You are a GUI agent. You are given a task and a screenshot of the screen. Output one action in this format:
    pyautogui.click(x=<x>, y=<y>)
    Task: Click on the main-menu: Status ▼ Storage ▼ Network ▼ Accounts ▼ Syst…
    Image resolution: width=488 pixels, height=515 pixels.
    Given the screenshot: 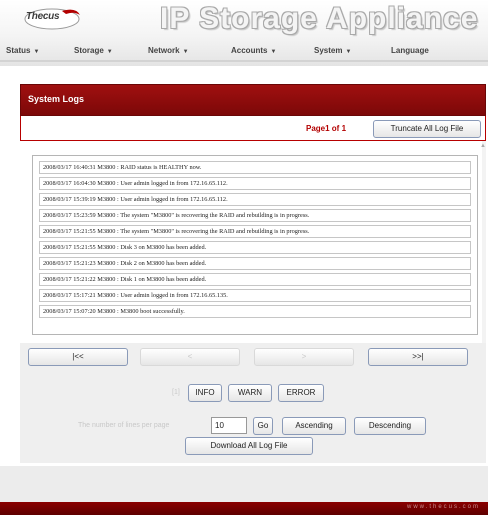 What is the action you would take?
    pyautogui.click(x=244, y=51)
    